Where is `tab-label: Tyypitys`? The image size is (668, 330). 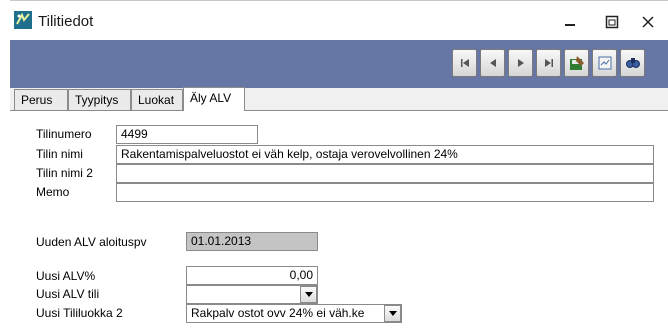 tab-label: Tyypitys is located at coordinates (97, 100).